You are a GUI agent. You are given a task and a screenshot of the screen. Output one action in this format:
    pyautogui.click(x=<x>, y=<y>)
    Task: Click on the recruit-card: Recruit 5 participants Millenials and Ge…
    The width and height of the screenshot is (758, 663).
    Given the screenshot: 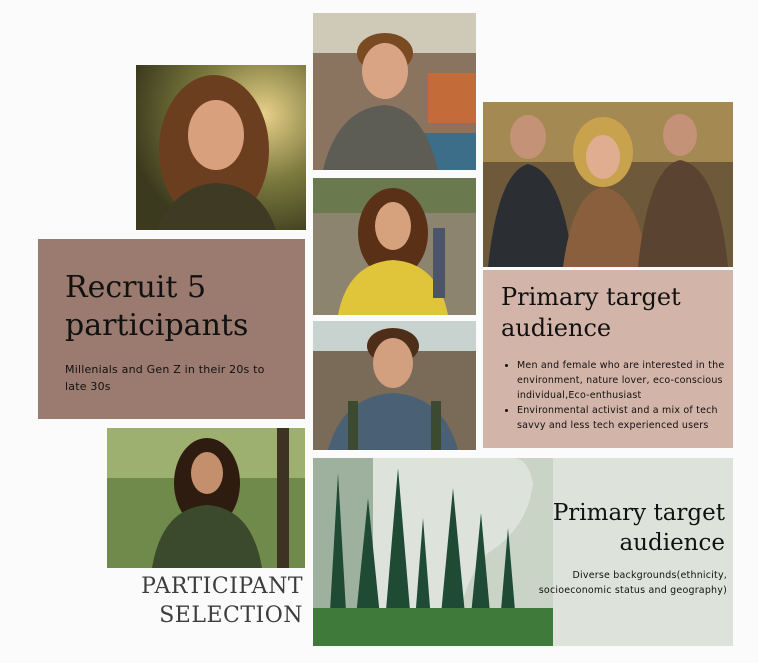 What is the action you would take?
    pyautogui.click(x=171, y=329)
    